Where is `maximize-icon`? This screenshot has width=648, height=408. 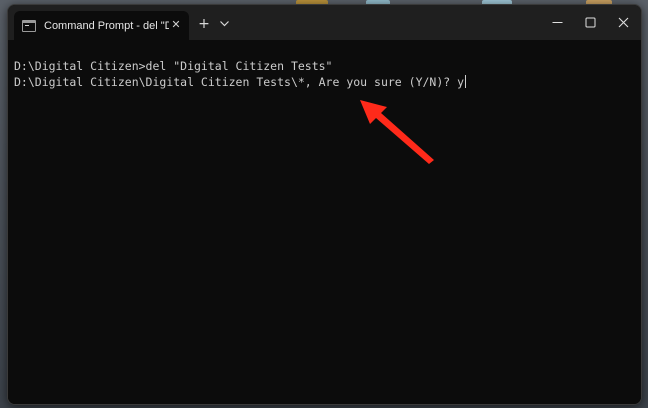 maximize-icon is located at coordinates (590, 22).